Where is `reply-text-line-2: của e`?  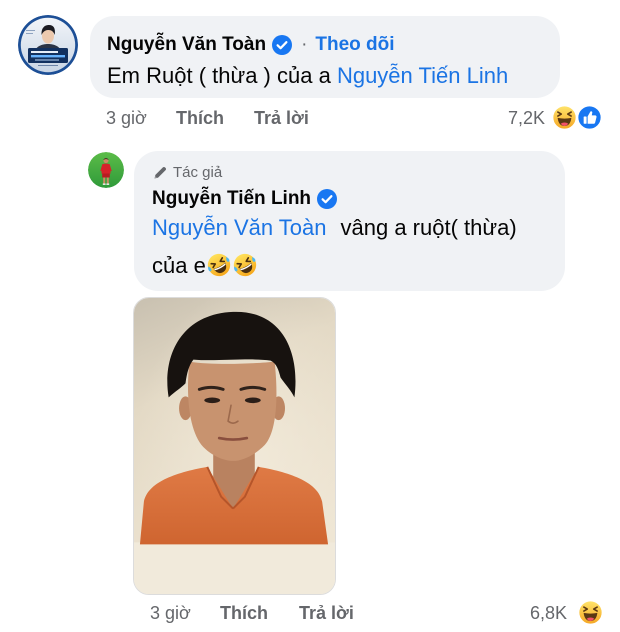 reply-text-line-2: của e is located at coordinates (205, 266).